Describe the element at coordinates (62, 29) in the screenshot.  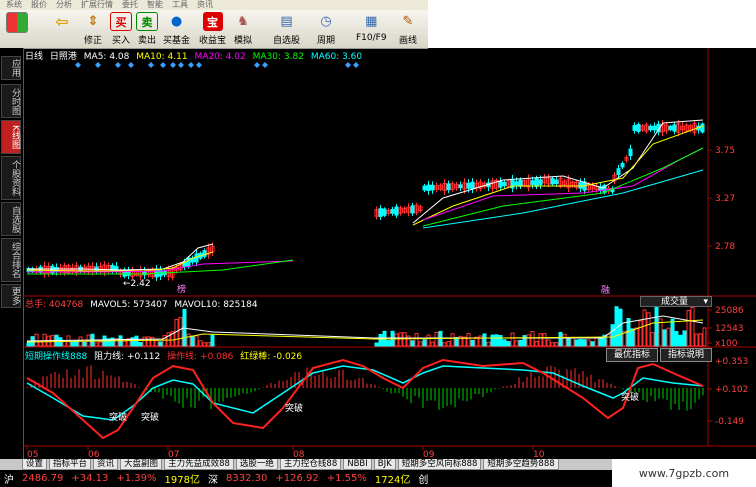
I see `back-button: ⇦` at that location.